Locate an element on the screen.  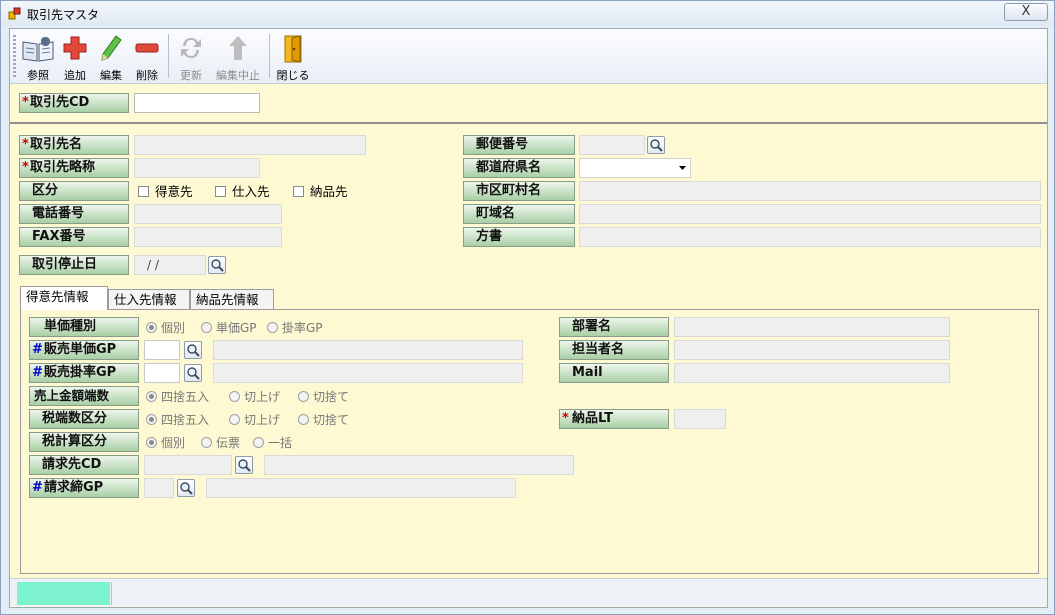
customer-cd-input is located at coordinates (197, 103).